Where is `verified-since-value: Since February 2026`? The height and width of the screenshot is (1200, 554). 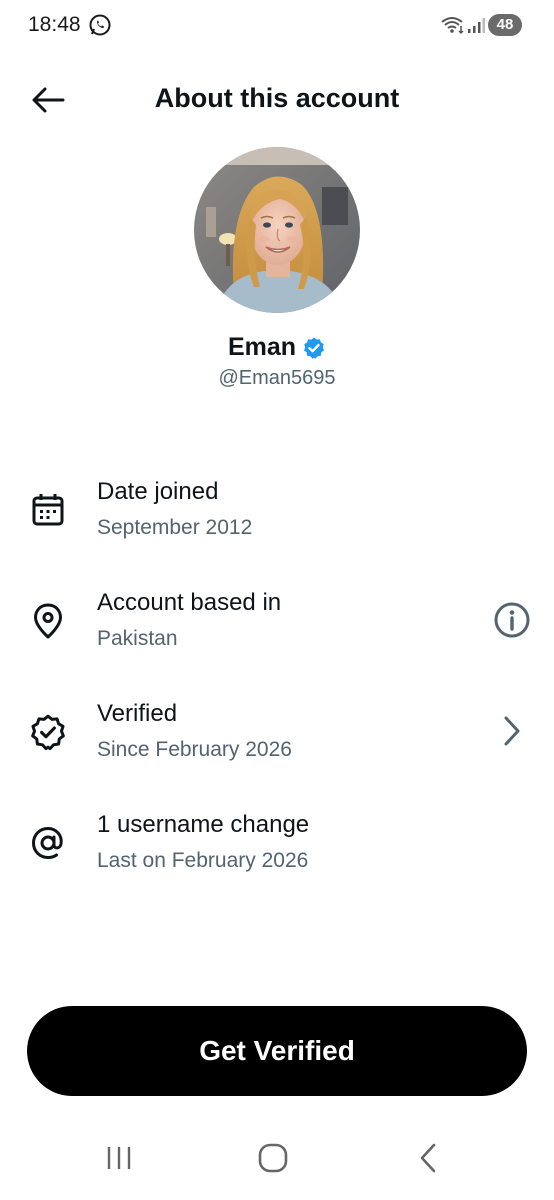 verified-since-value: Since February 2026 is located at coordinates (194, 749).